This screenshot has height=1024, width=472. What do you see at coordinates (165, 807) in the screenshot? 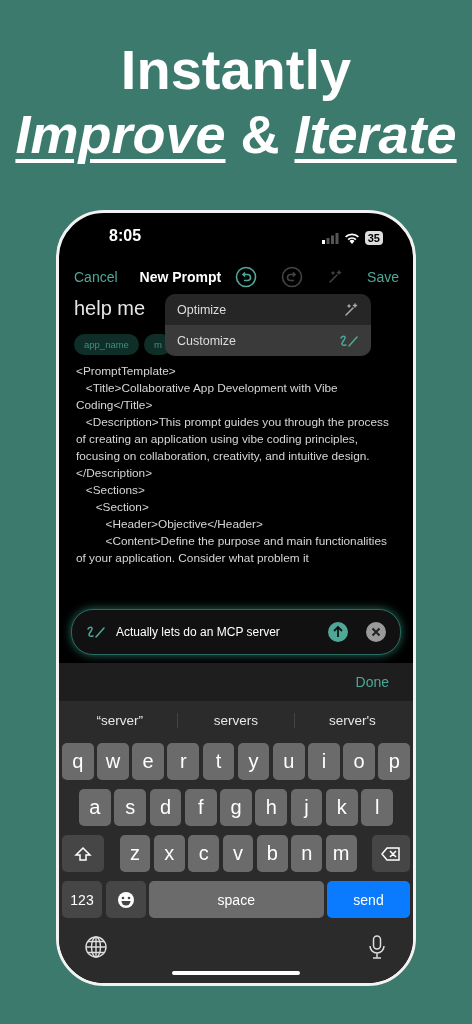
I see `key: d` at bounding box center [165, 807].